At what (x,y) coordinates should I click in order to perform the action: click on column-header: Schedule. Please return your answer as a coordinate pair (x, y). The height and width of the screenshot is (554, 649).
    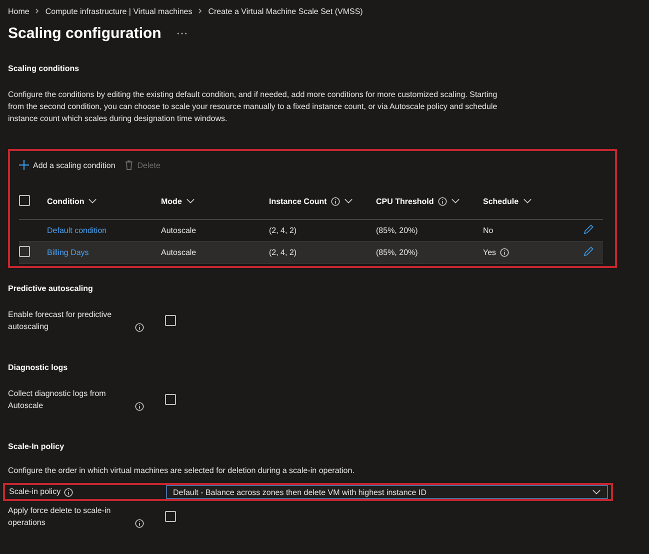
    Looking at the image, I should click on (501, 201).